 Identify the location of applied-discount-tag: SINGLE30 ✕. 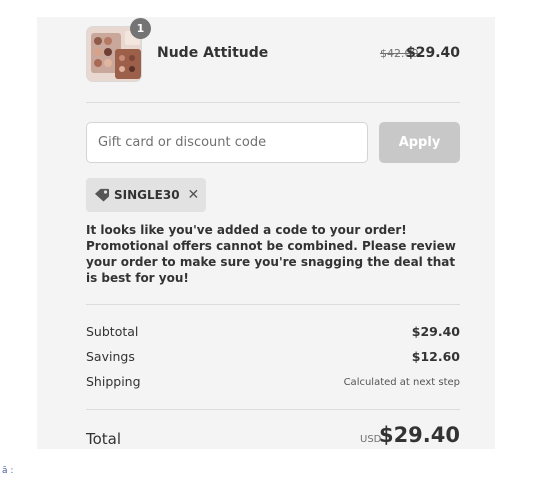
(146, 195).